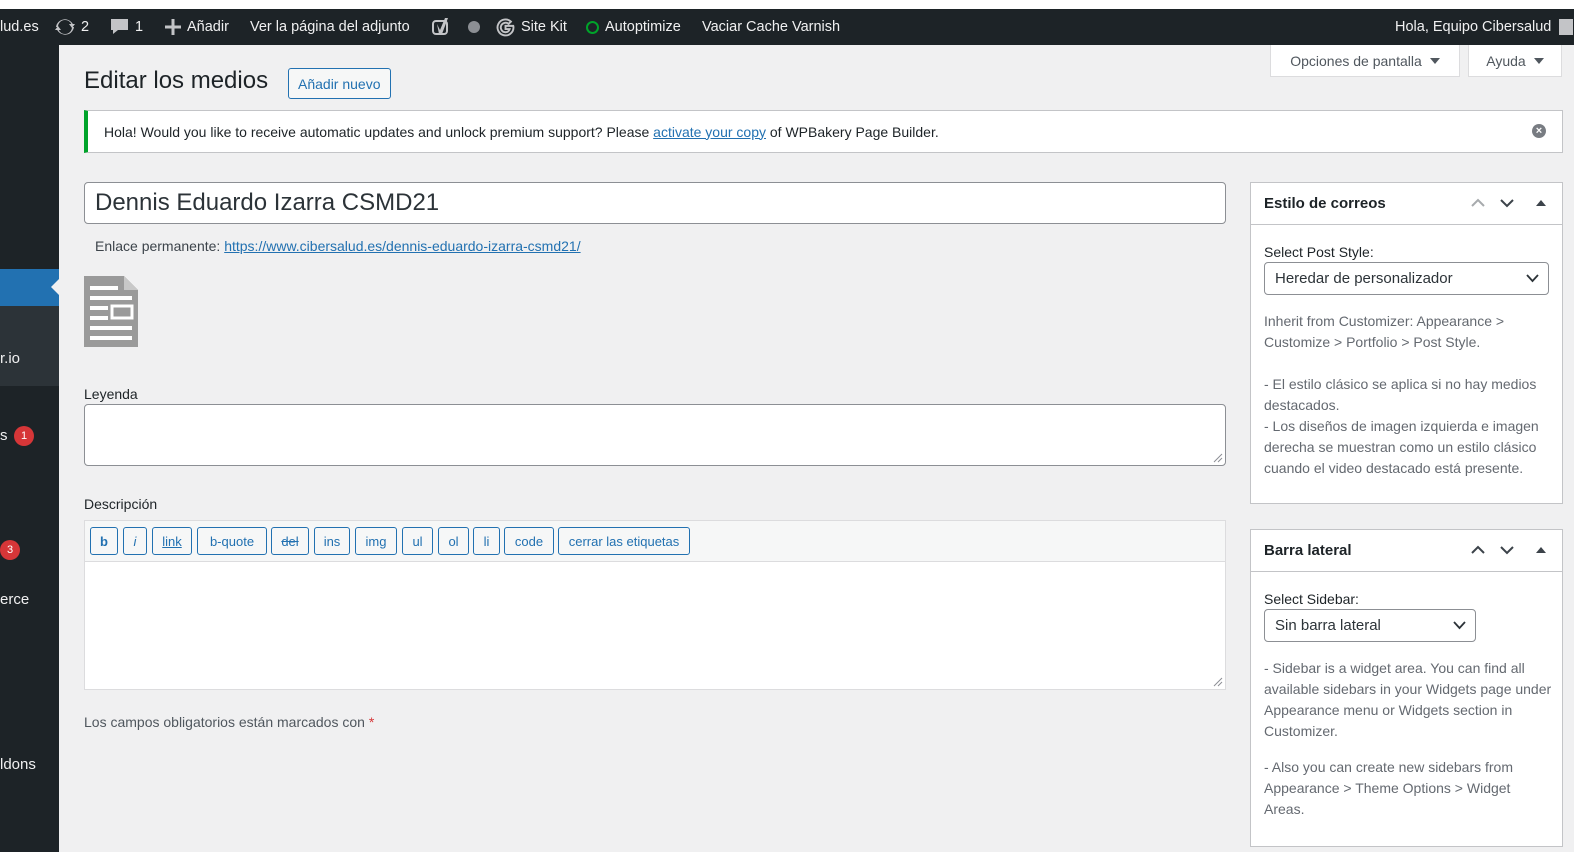  I want to click on add-new-media-button: Añadir nuevo, so click(339, 83).